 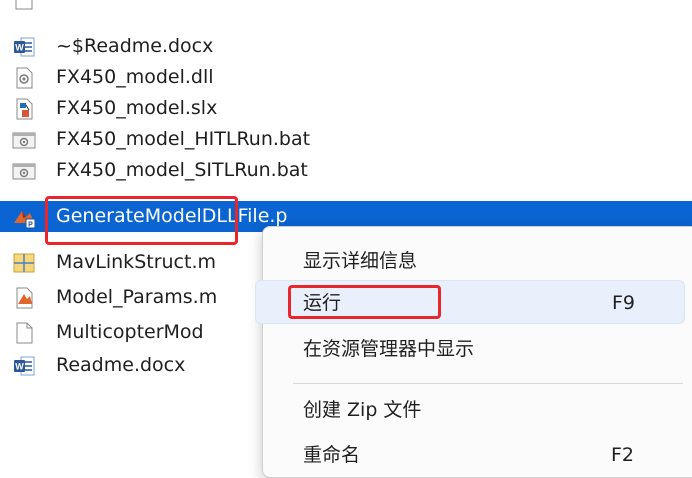 What do you see at coordinates (130, 332) in the screenshot?
I see `file-name: MulticopterMod` at bounding box center [130, 332].